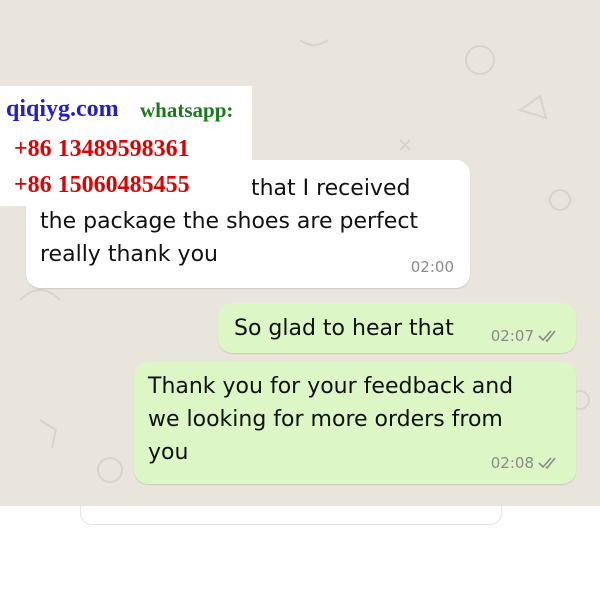 This screenshot has height=600, width=600. What do you see at coordinates (512, 336) in the screenshot?
I see `message-timestamp: 02:07` at bounding box center [512, 336].